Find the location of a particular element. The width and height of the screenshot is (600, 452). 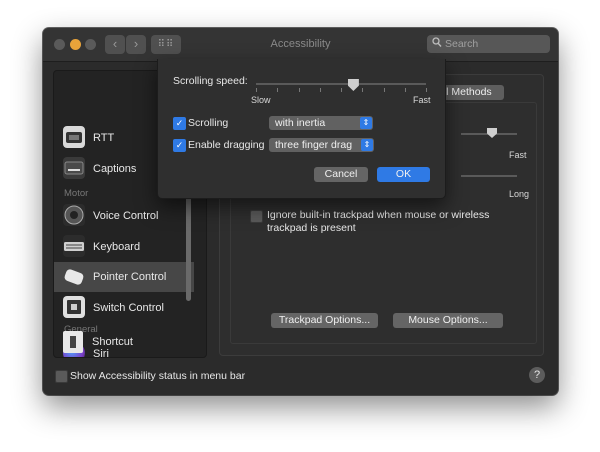

double-click-speed-knob is located at coordinates (492, 133).